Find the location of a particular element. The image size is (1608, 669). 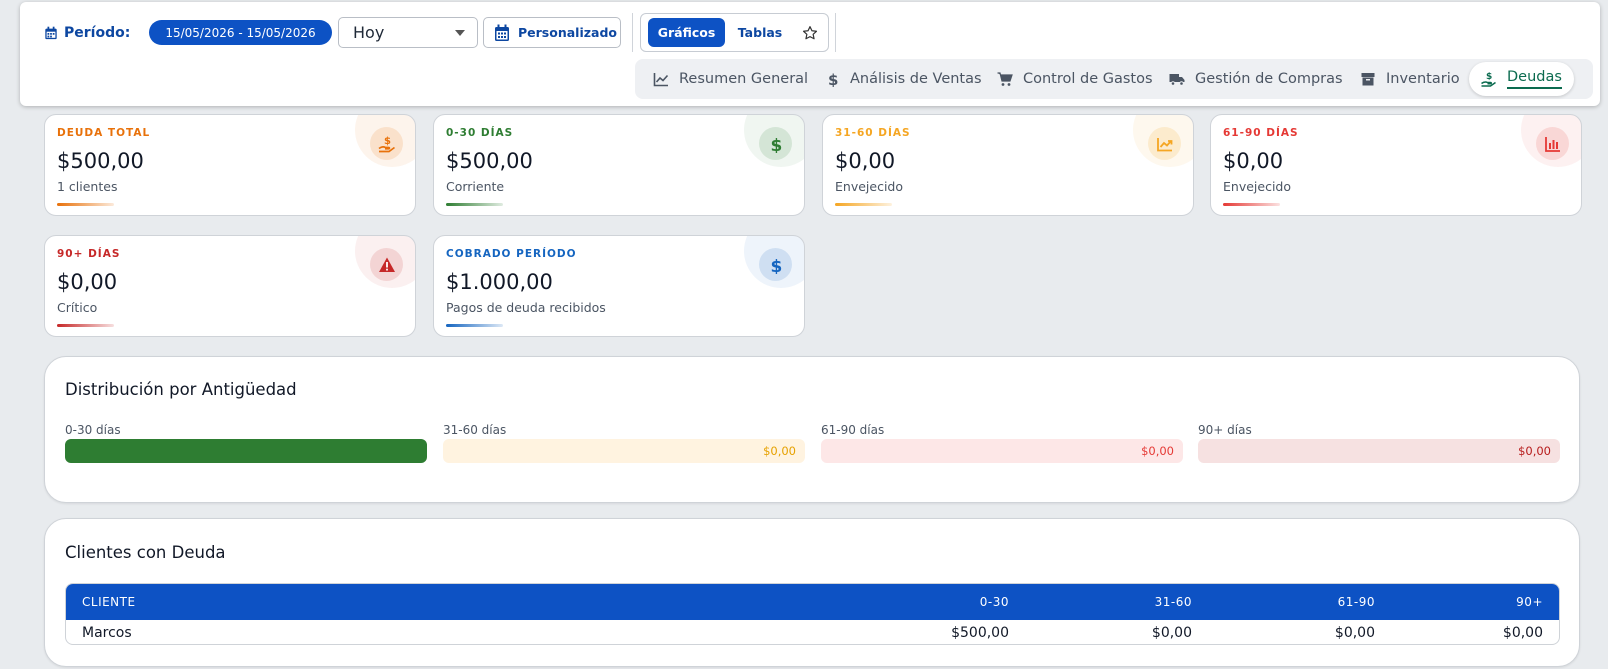

aging-bucket-61-90: 61-90 días $0,00 is located at coordinates (1002, 443).